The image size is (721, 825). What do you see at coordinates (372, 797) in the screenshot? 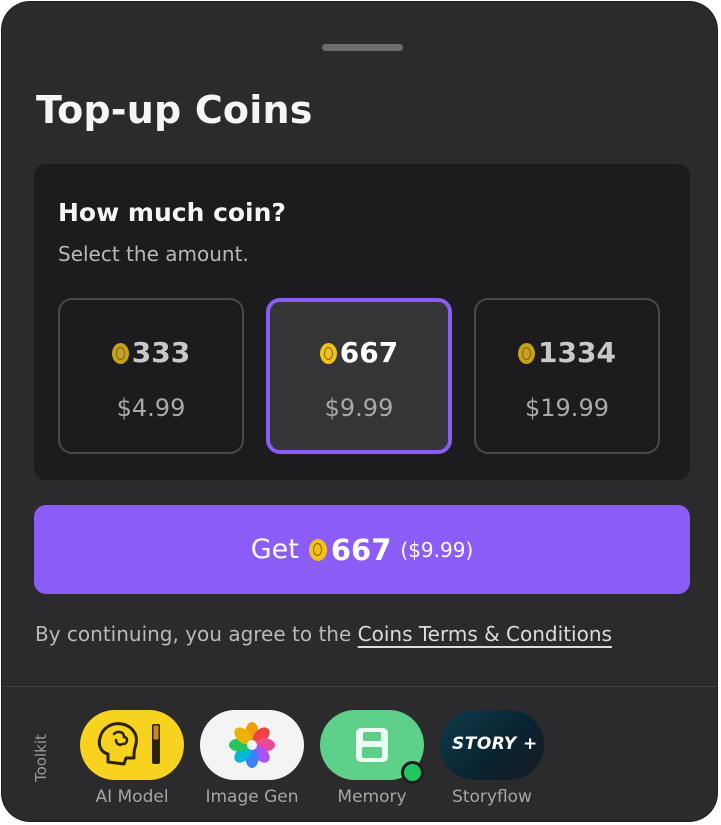
I see `tool-label: Memory` at bounding box center [372, 797].